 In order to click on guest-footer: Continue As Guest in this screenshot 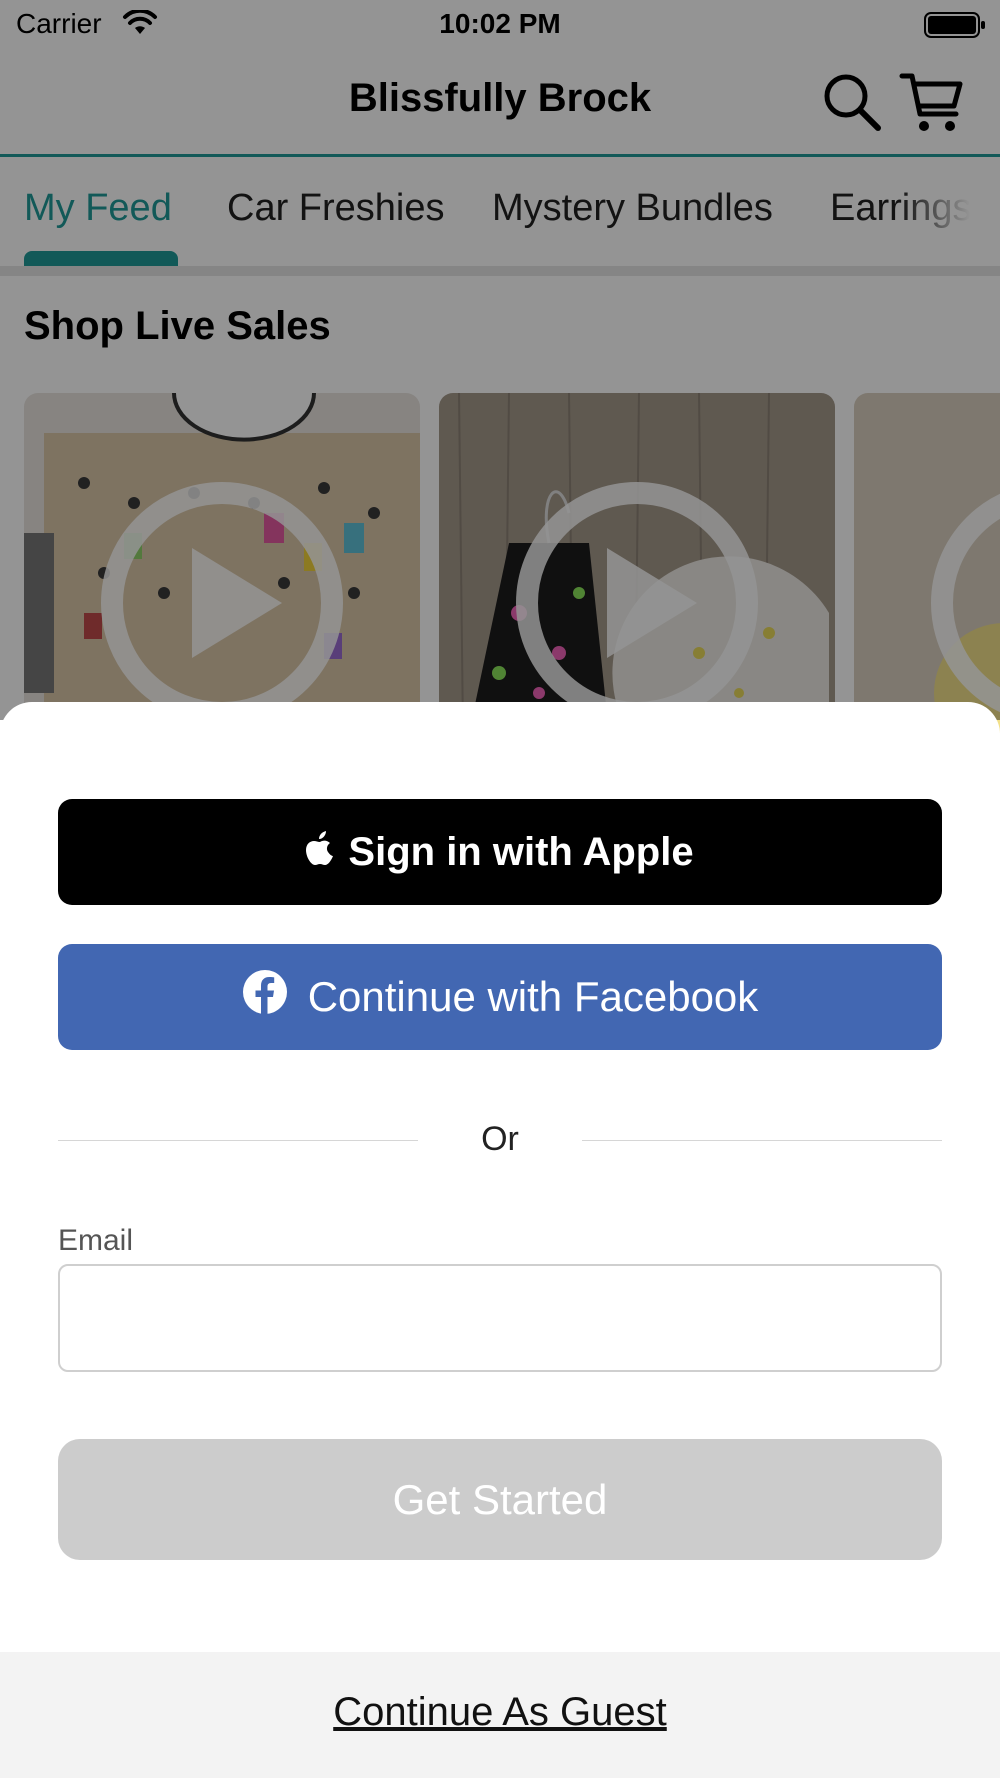, I will do `click(500, 1715)`.